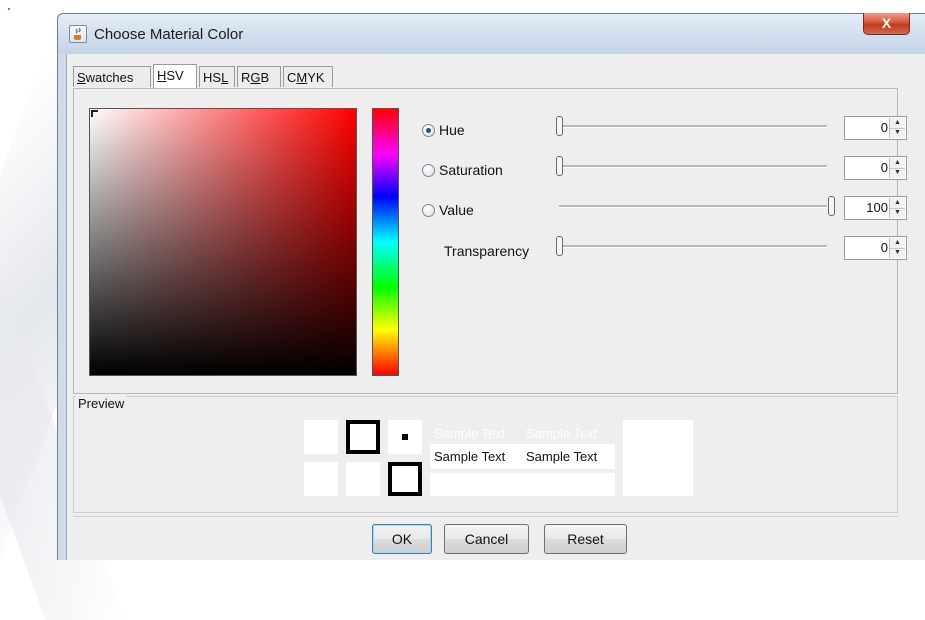 This screenshot has height=620, width=925. I want to click on value-value: 100, so click(877, 207).